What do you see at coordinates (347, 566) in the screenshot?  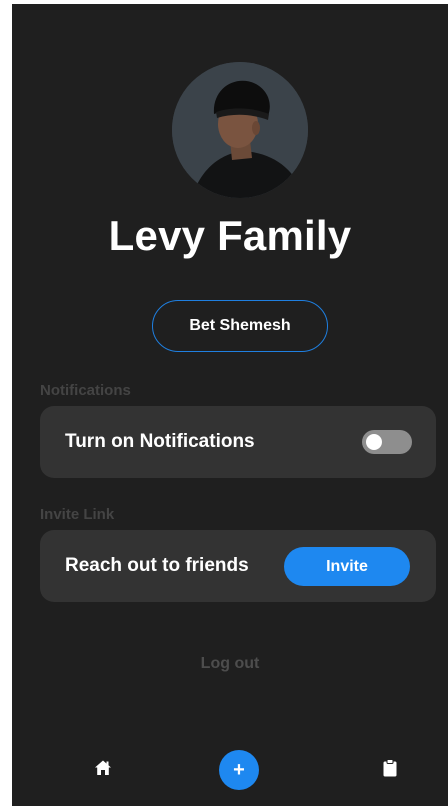 I see `invite-button: Invite` at bounding box center [347, 566].